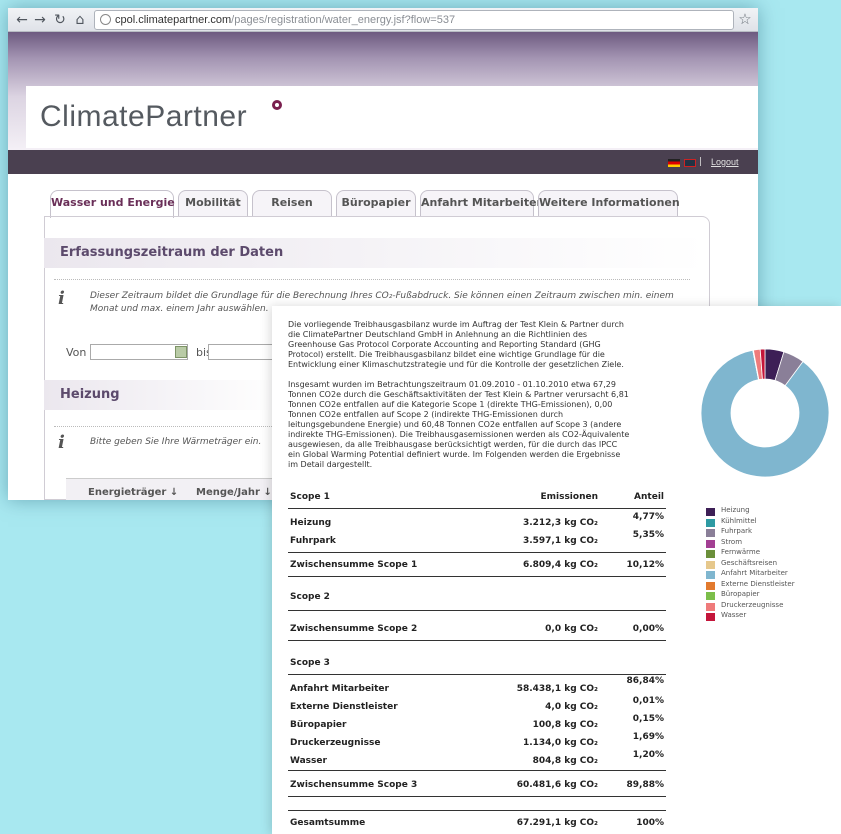  Describe the element at coordinates (213, 203) in the screenshot. I see `tab-mobilitaet: Mobilität` at that location.